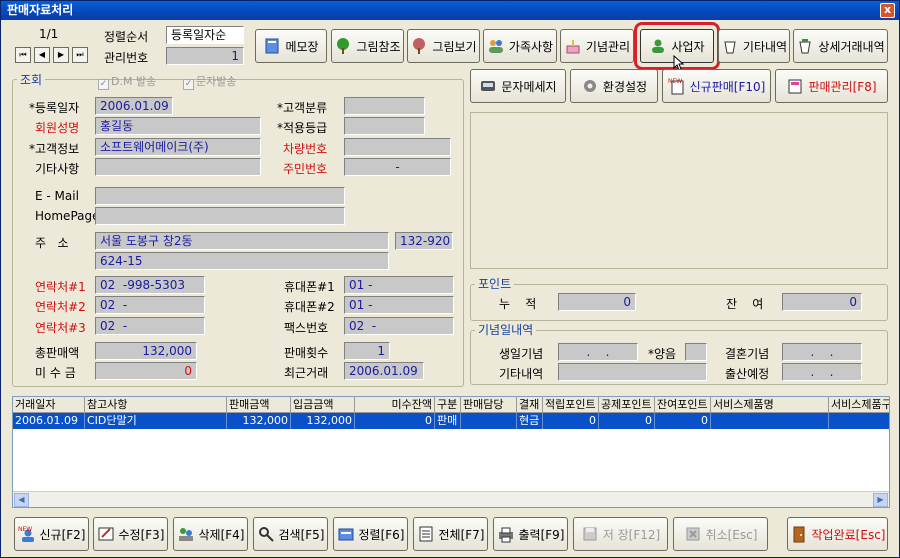  I want to click on grade-field, so click(384, 126).